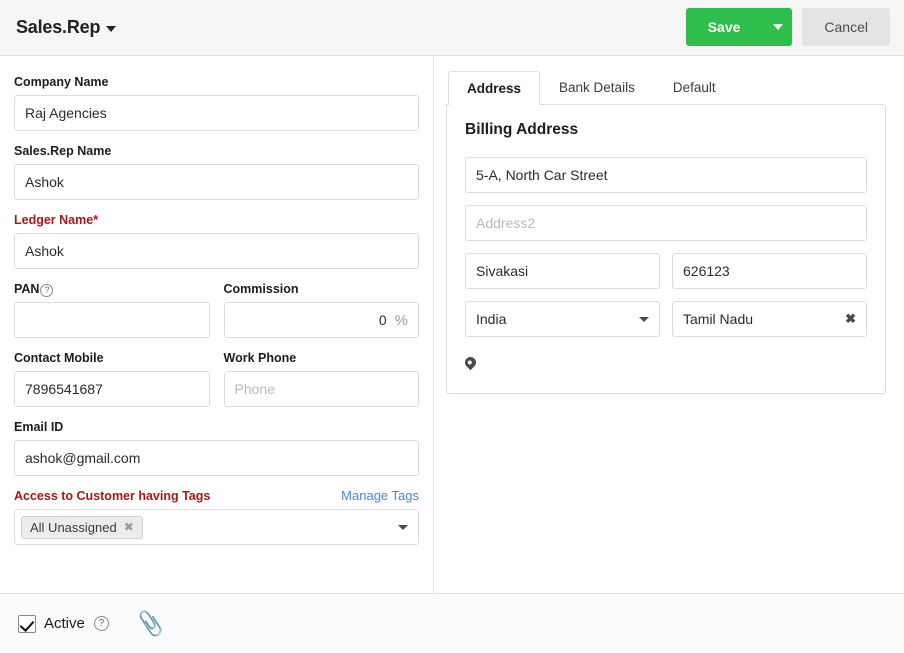 The width and height of the screenshot is (904, 653). Describe the element at coordinates (216, 458) in the screenshot. I see `email-id-input` at that location.